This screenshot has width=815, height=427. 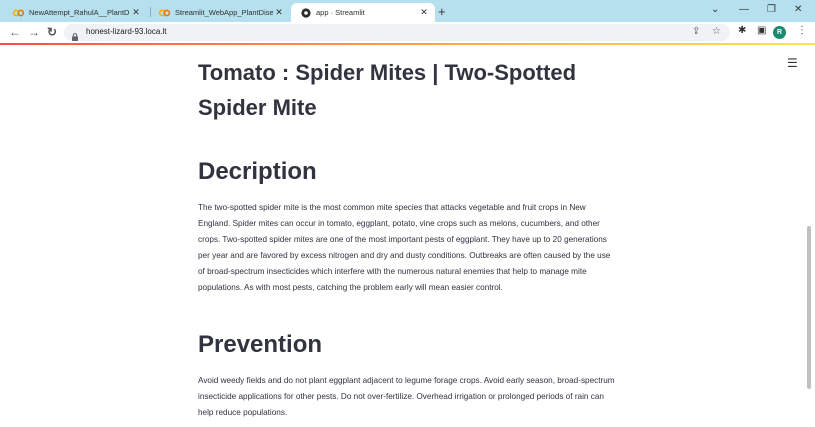 What do you see at coordinates (771, 9) in the screenshot?
I see `restore-icon: ❐` at bounding box center [771, 9].